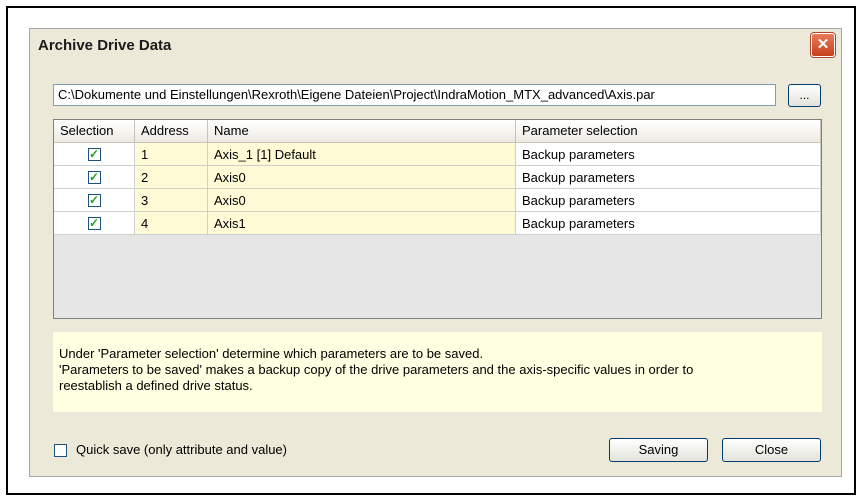 This screenshot has height=499, width=860. What do you see at coordinates (156, 385) in the screenshot?
I see `info-text-line: reestablish a defined drive status.` at bounding box center [156, 385].